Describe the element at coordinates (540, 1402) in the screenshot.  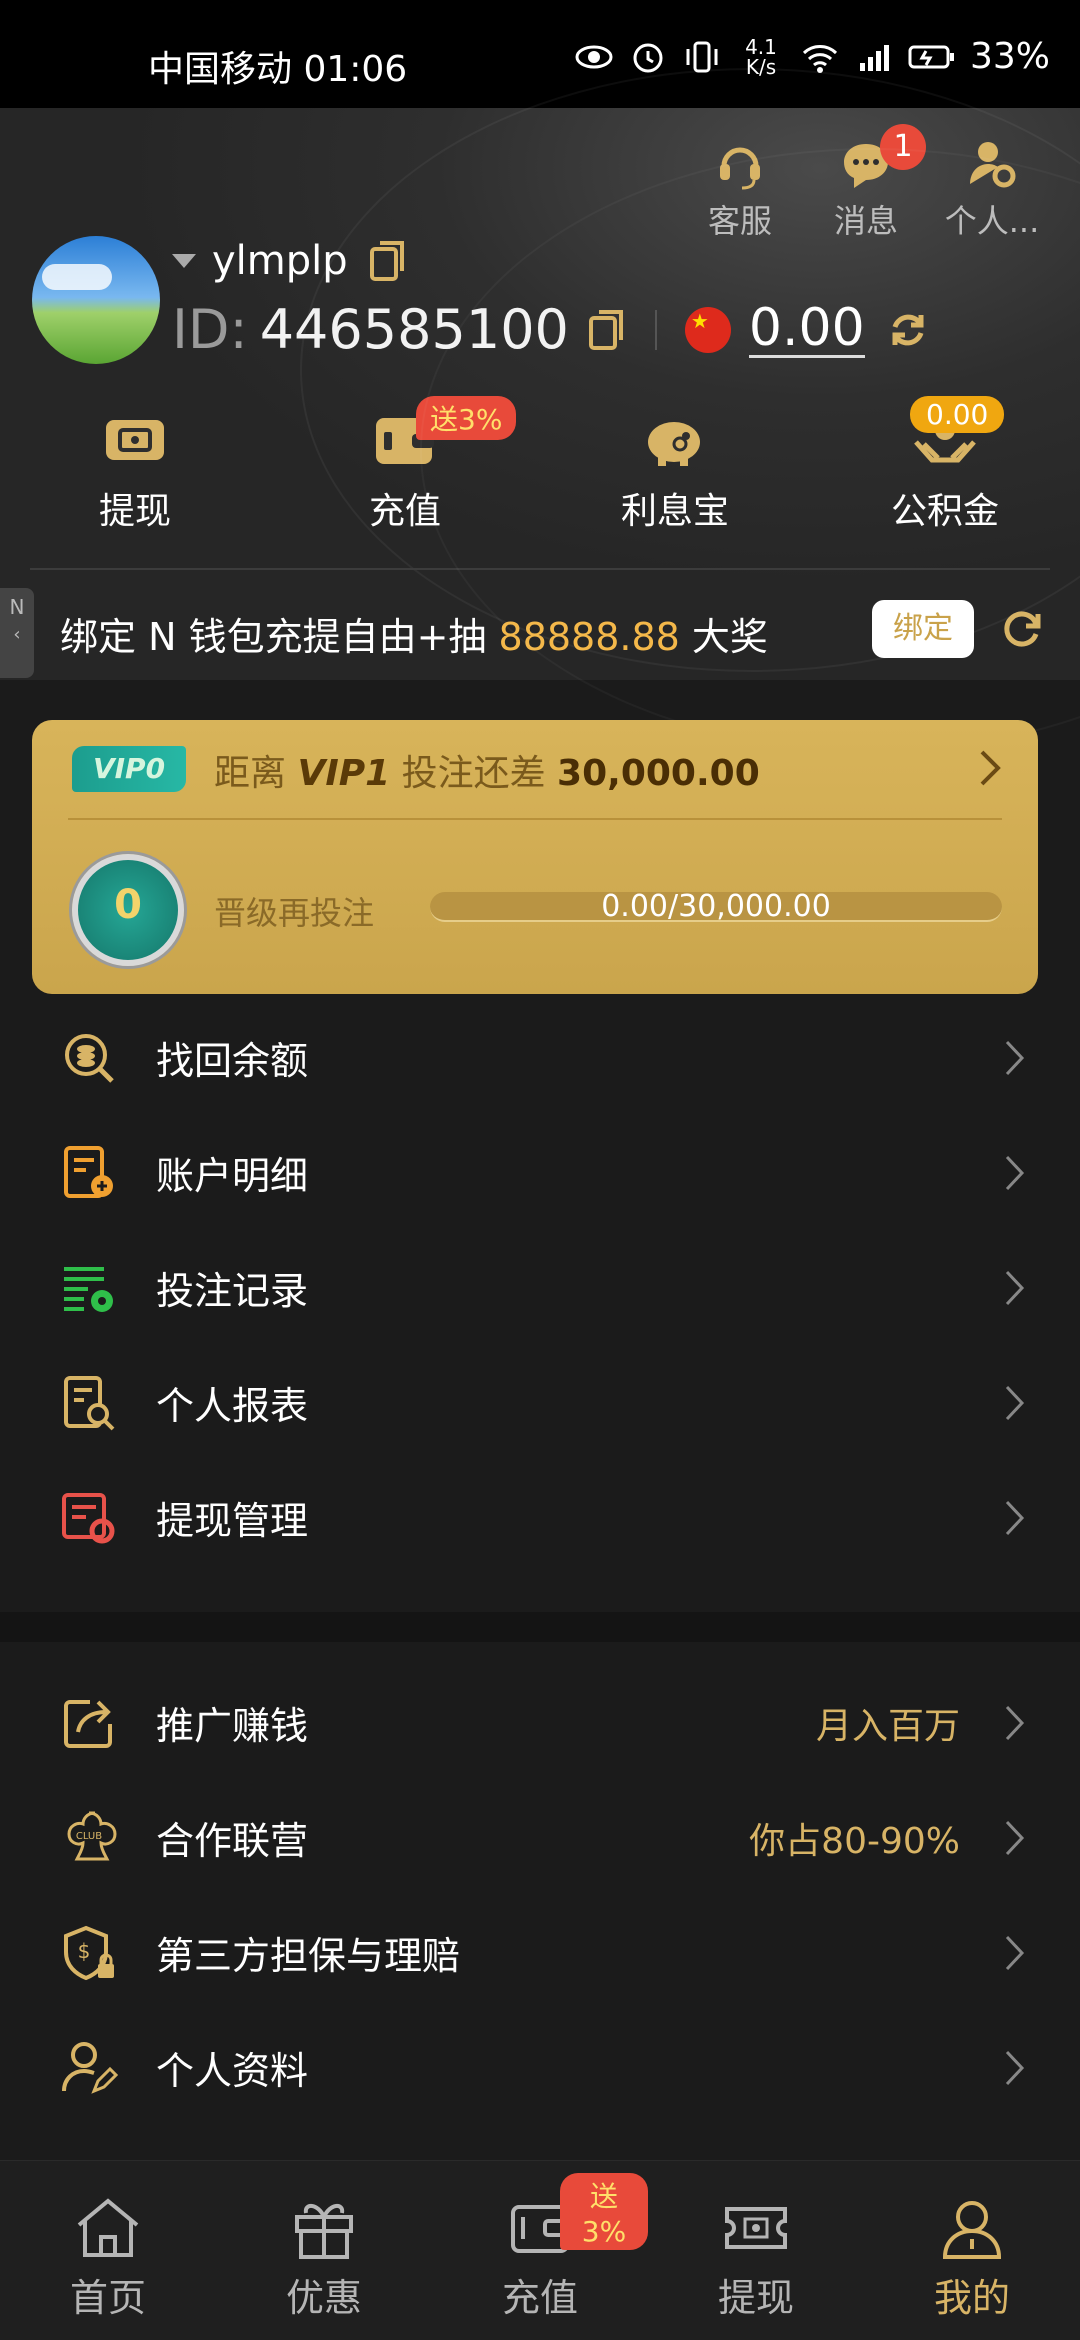
I see `menu-item-personal-report: 个人报表` at that location.